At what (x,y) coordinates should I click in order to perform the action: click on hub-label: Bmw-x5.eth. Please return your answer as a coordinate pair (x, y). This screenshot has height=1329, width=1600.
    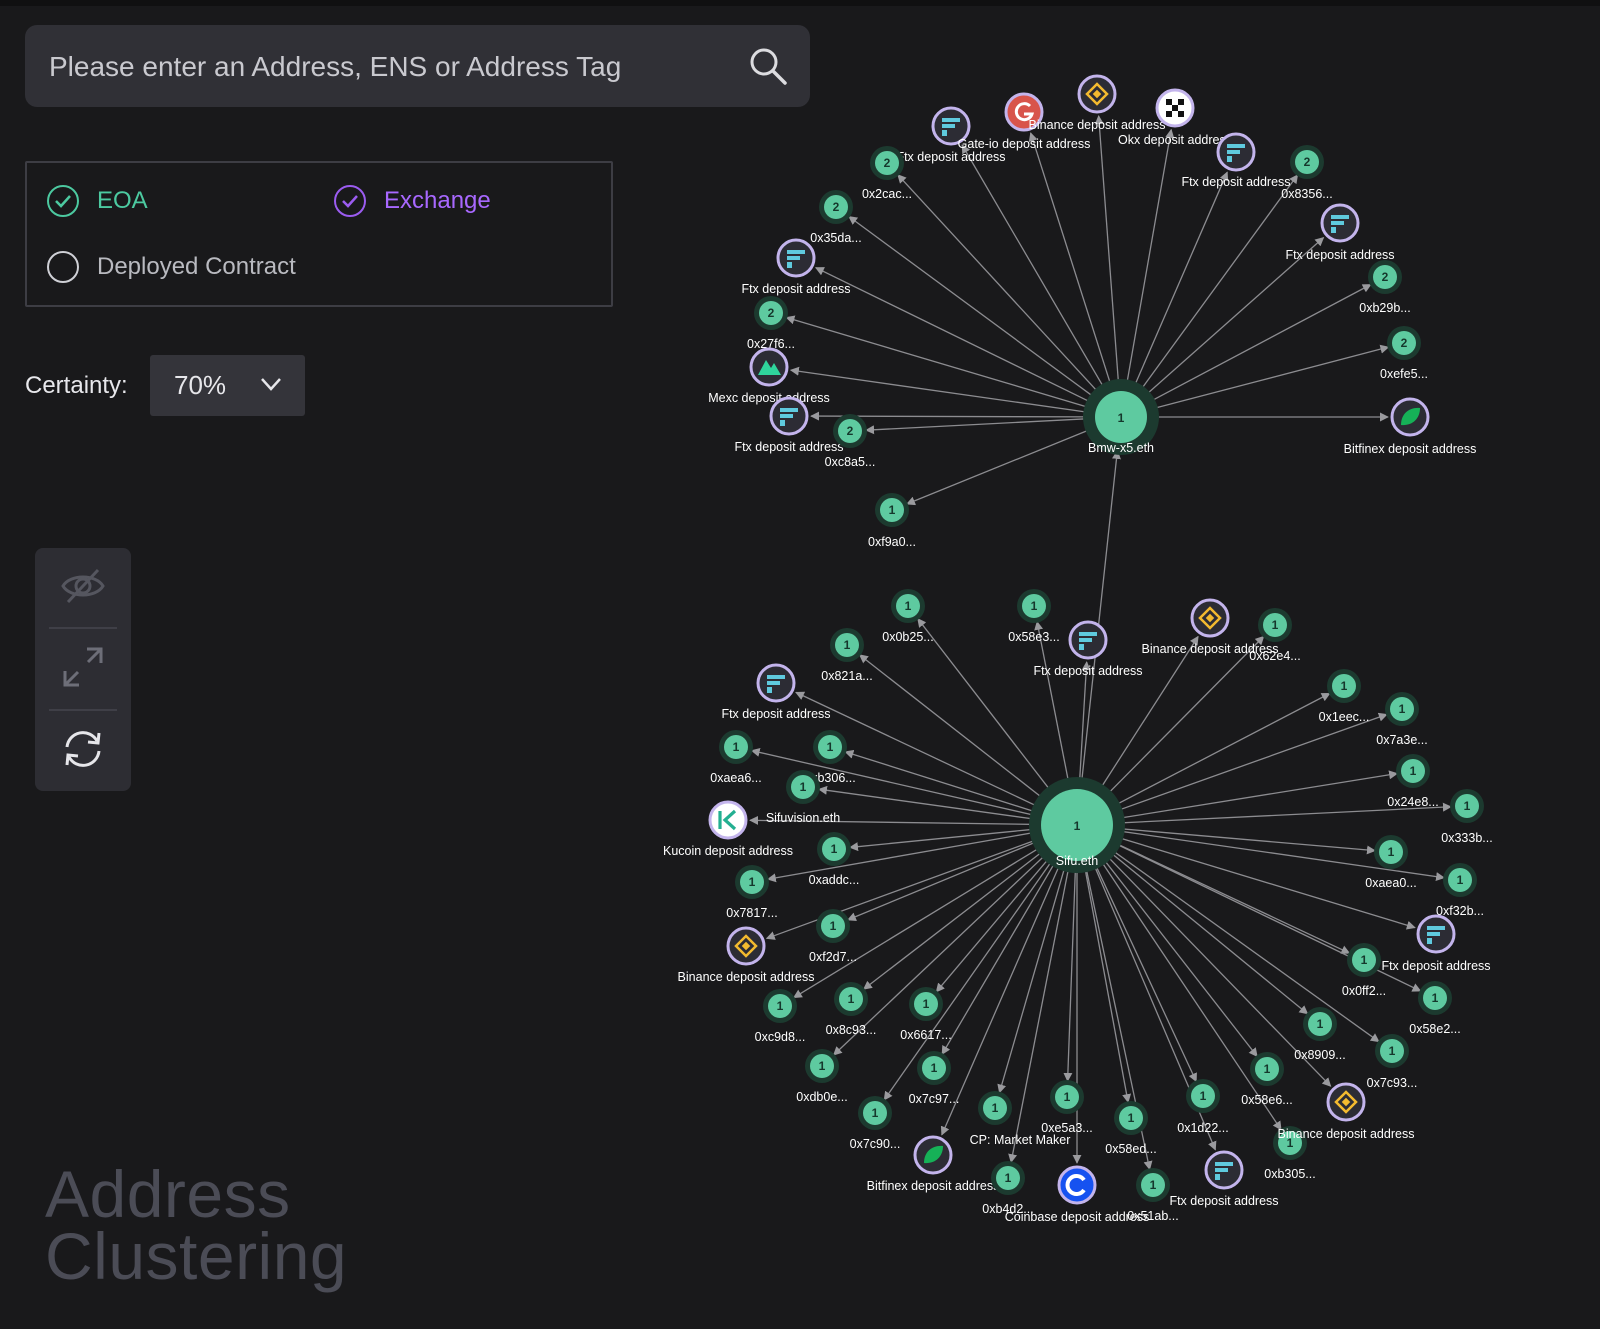
    Looking at the image, I should click on (1121, 448).